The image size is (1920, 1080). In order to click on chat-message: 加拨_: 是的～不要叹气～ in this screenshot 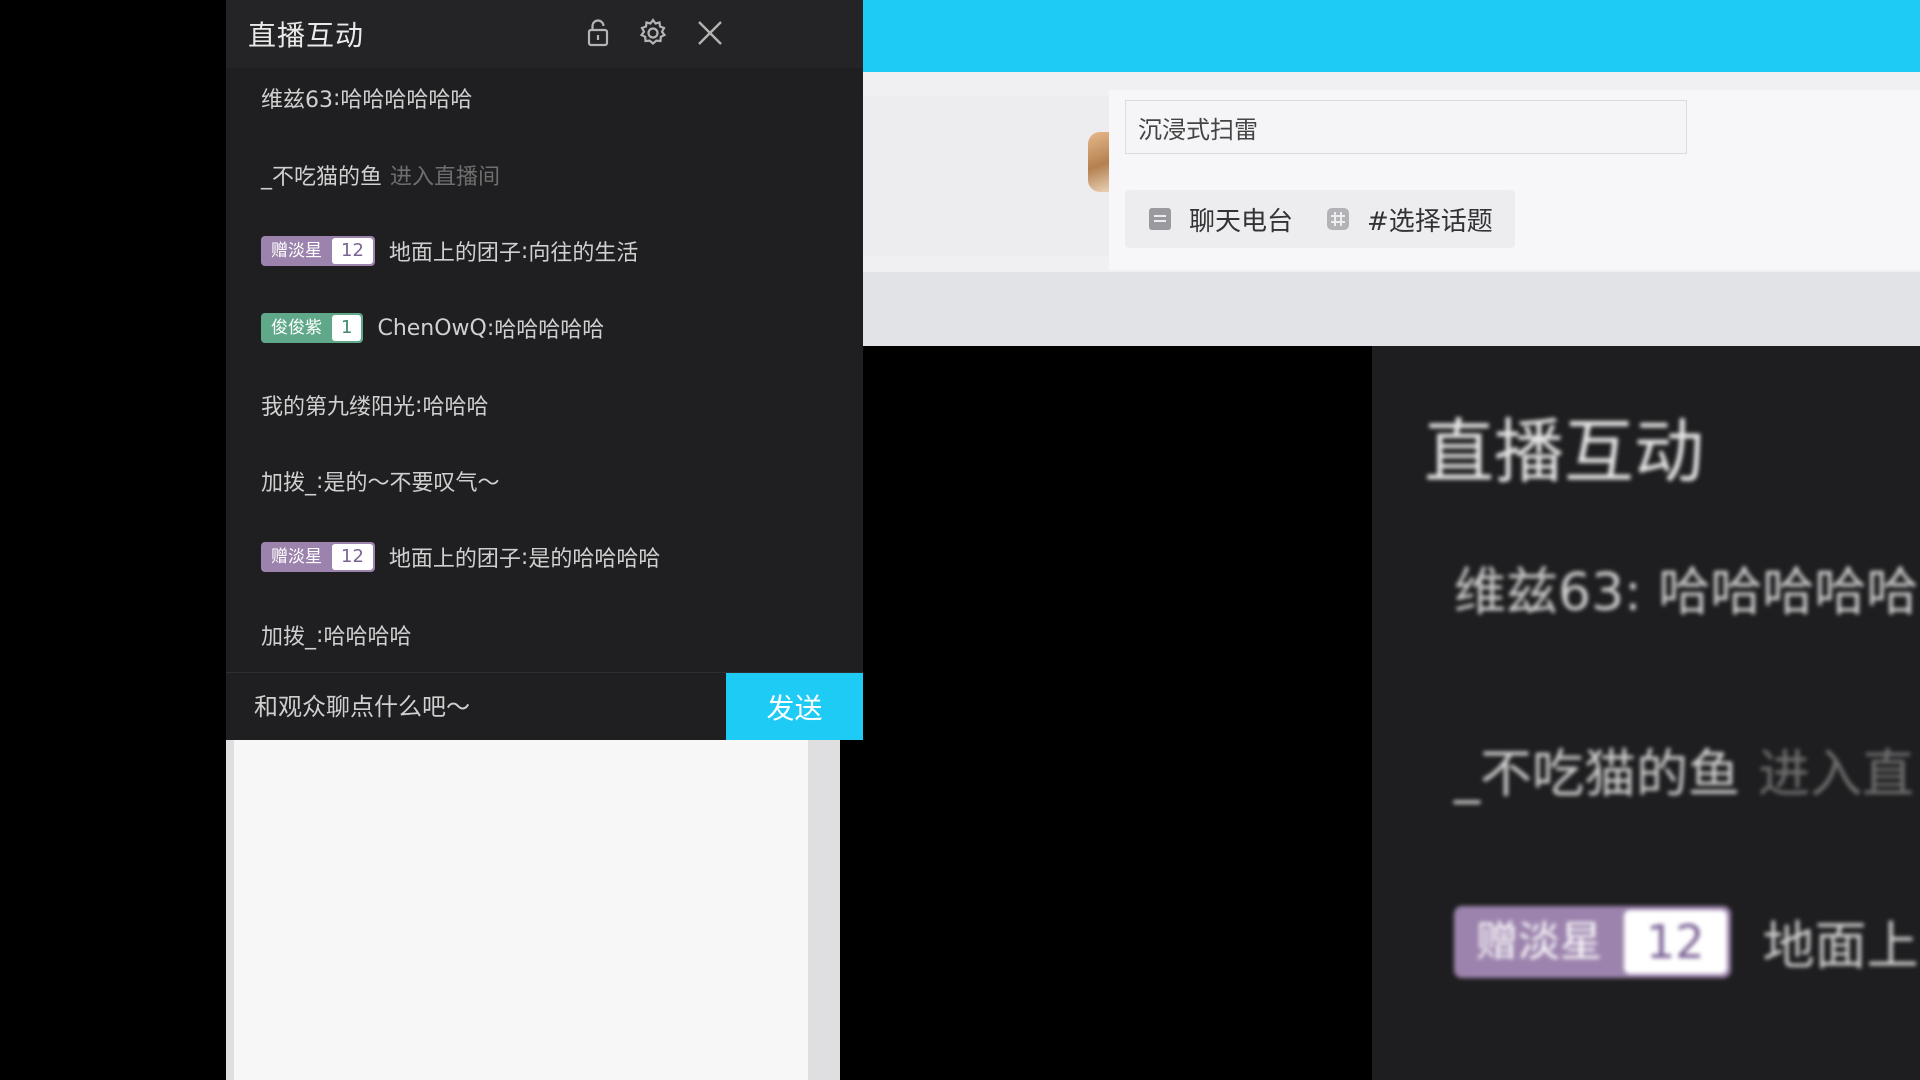, I will do `click(380, 481)`.